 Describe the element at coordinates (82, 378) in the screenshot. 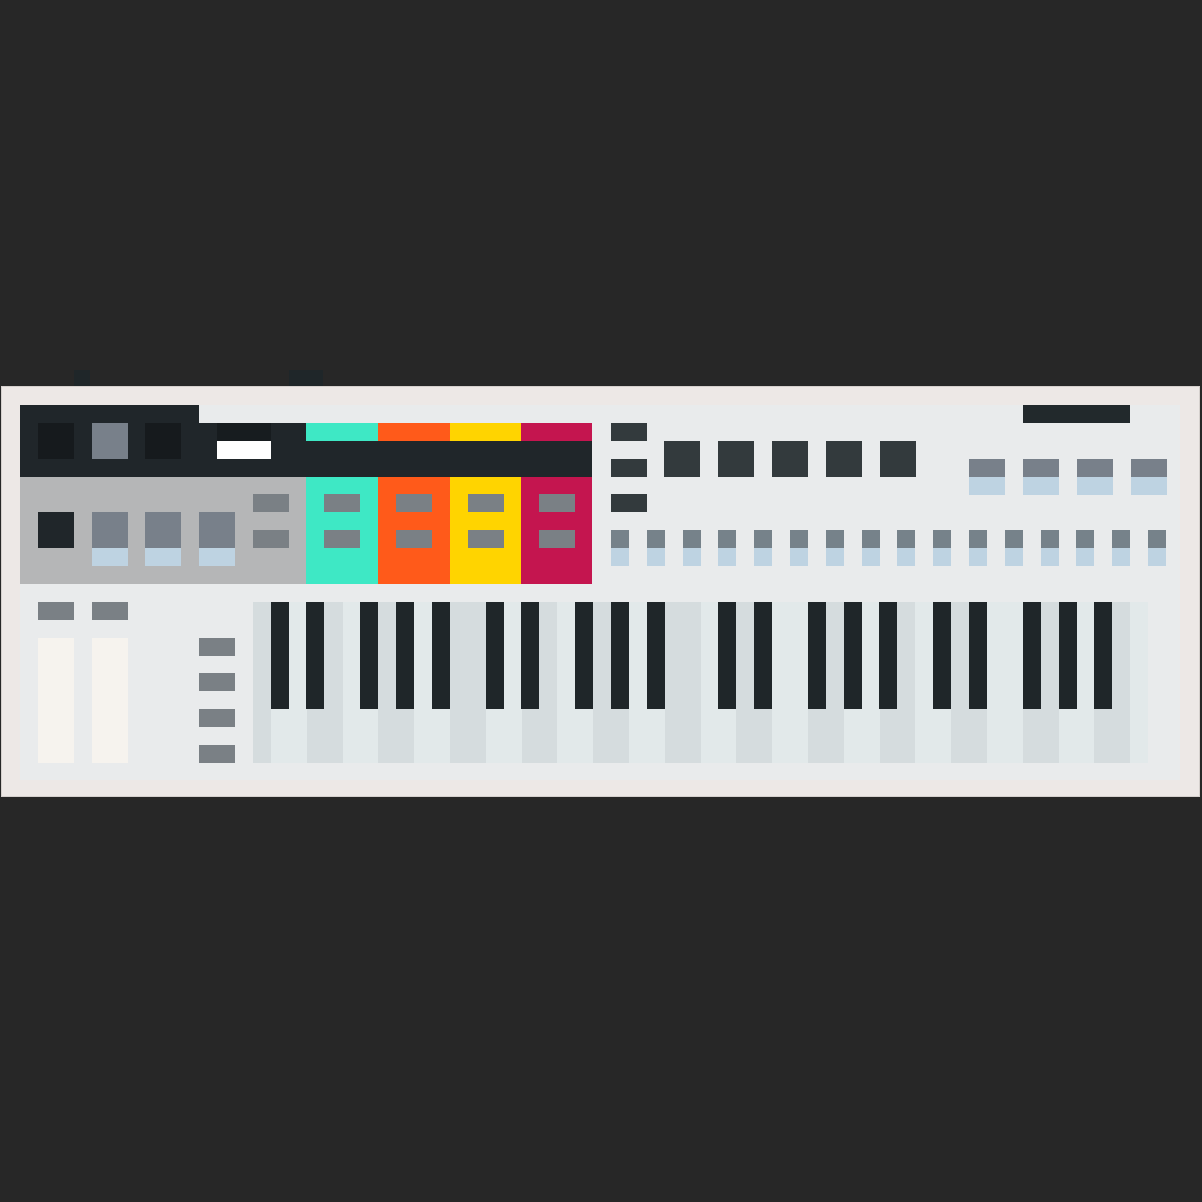

I see `left-foot` at that location.